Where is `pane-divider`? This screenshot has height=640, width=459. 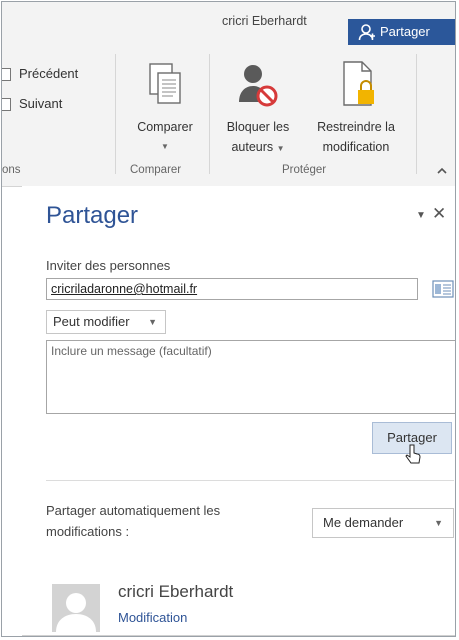
pane-divider is located at coordinates (250, 480).